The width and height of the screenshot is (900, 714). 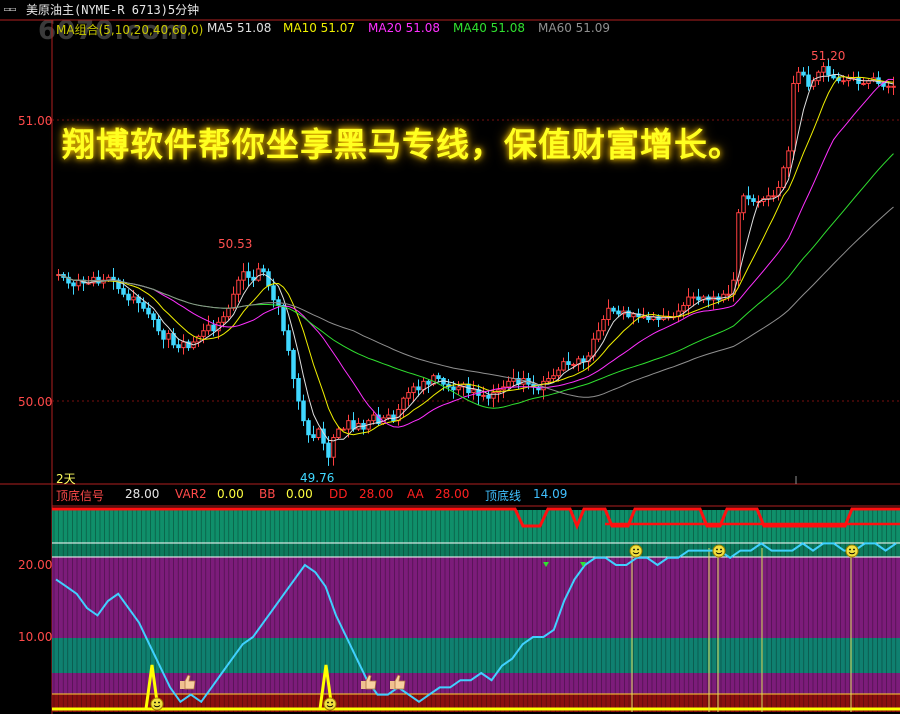 What do you see at coordinates (35, 402) in the screenshot?
I see `y-tick-label: 50.00` at bounding box center [35, 402].